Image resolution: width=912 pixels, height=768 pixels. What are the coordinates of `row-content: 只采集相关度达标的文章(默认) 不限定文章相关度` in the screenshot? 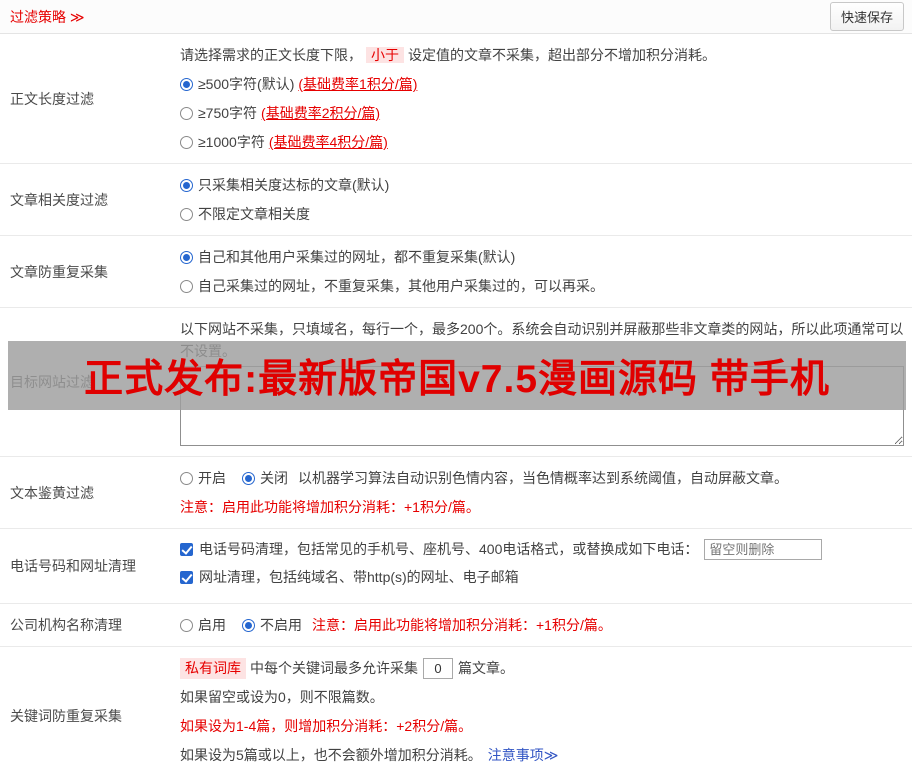 It's located at (542, 199).